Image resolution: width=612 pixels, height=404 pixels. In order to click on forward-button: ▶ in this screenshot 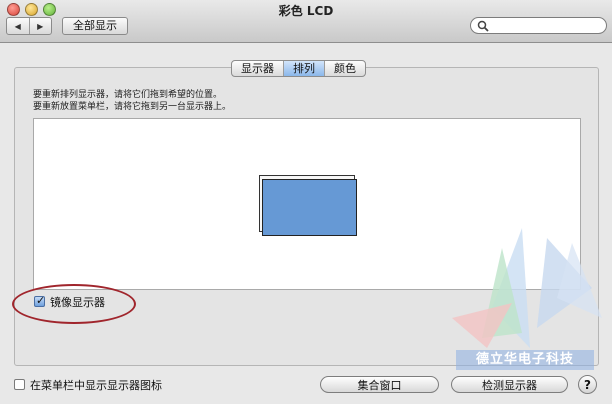, I will do `click(40, 26)`.